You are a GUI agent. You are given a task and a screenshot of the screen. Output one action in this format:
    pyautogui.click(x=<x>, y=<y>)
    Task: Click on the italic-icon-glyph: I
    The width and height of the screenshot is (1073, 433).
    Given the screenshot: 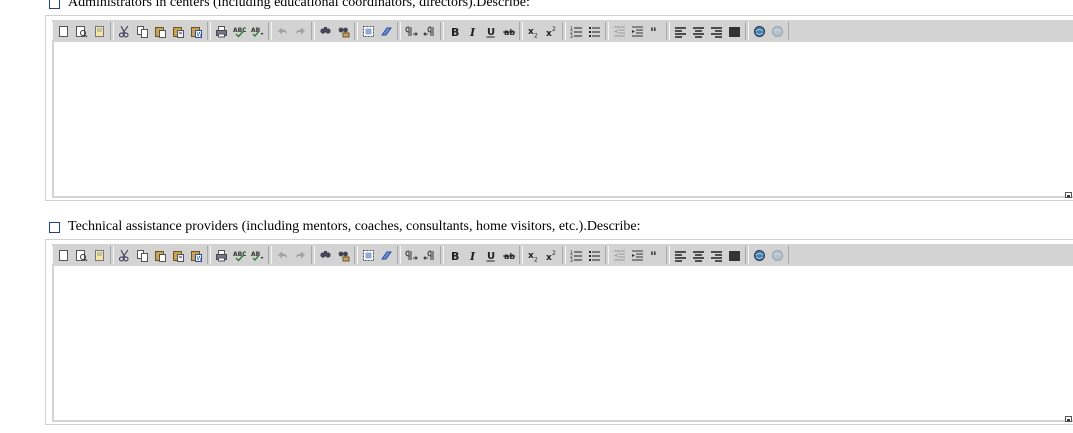 What is the action you would take?
    pyautogui.click(x=472, y=256)
    